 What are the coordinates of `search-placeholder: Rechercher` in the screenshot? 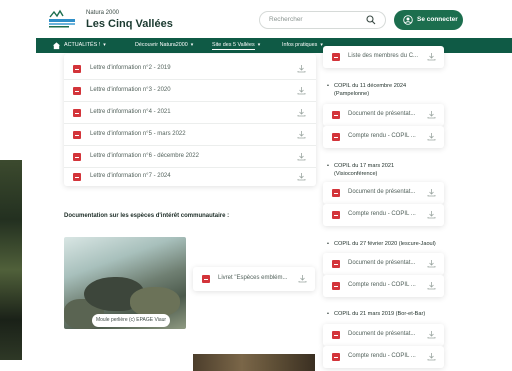 It's located at (286, 19).